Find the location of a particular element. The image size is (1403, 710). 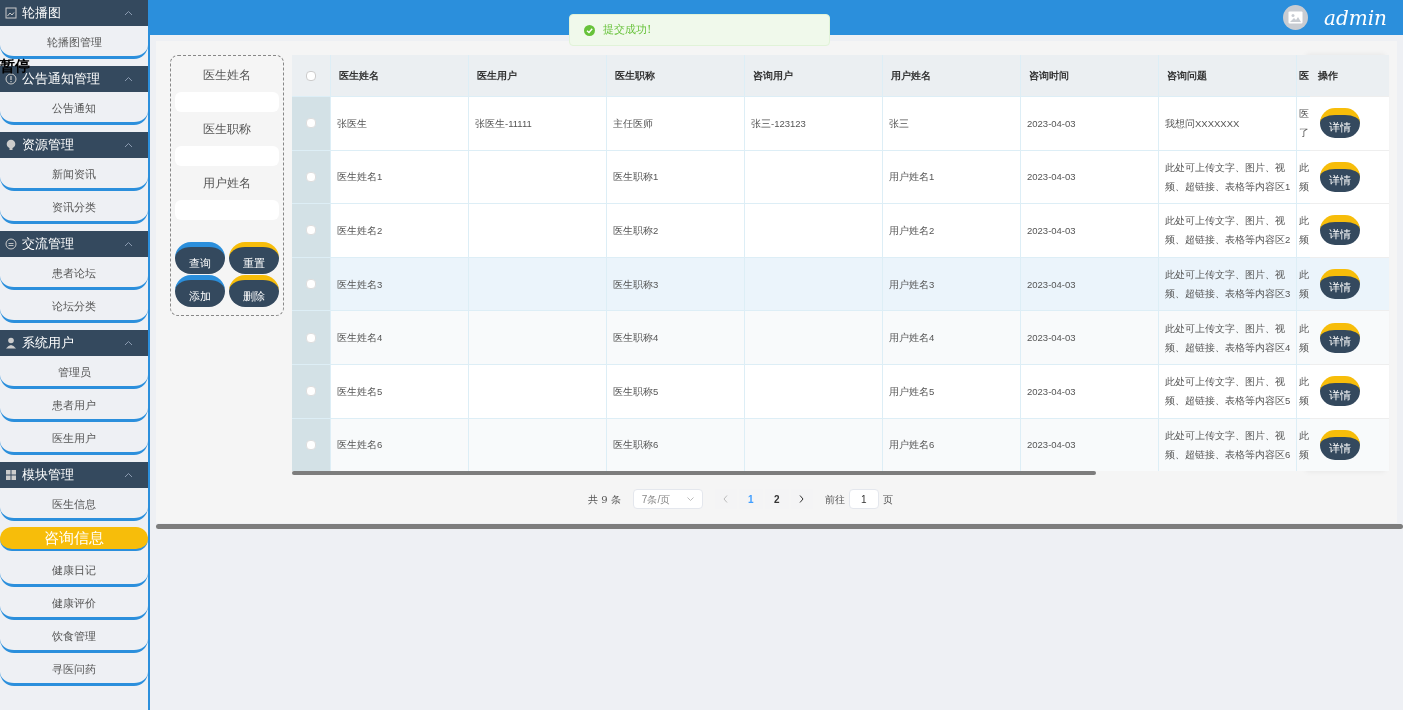

table-cell-text: 医生姓名3 is located at coordinates (360, 284).